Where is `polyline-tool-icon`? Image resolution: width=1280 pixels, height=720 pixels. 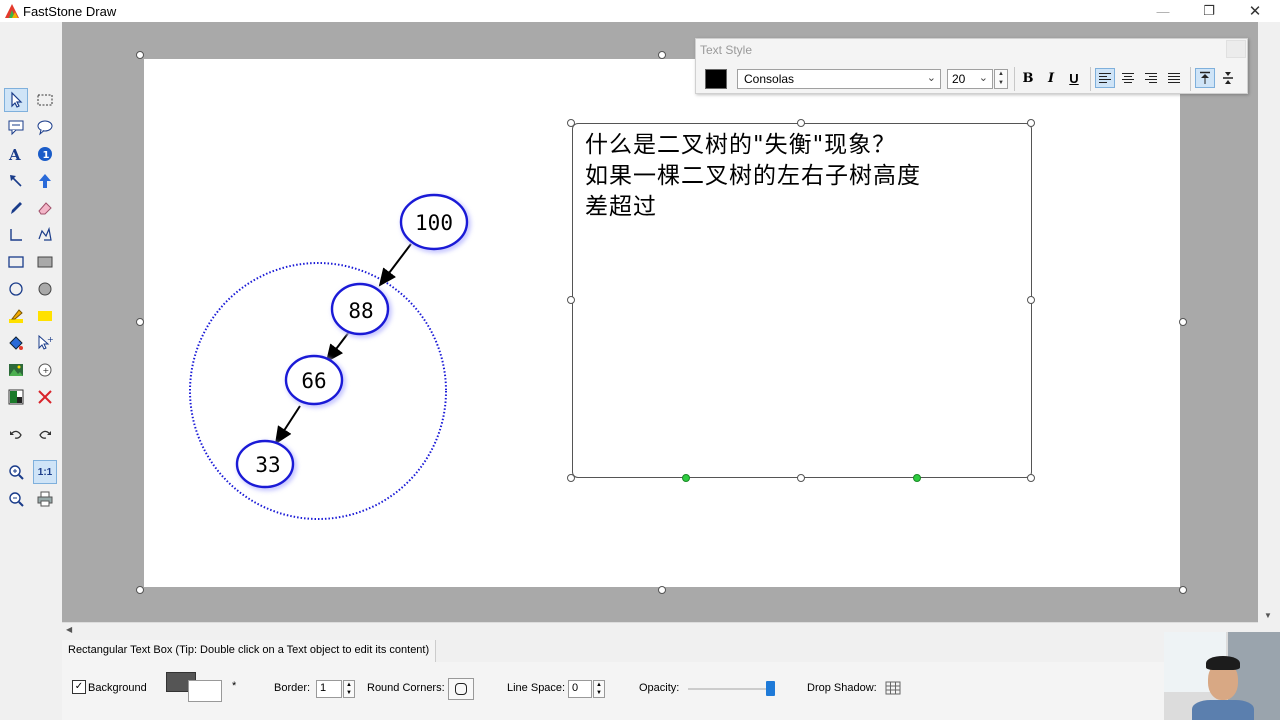 polyline-tool-icon is located at coordinates (45, 233).